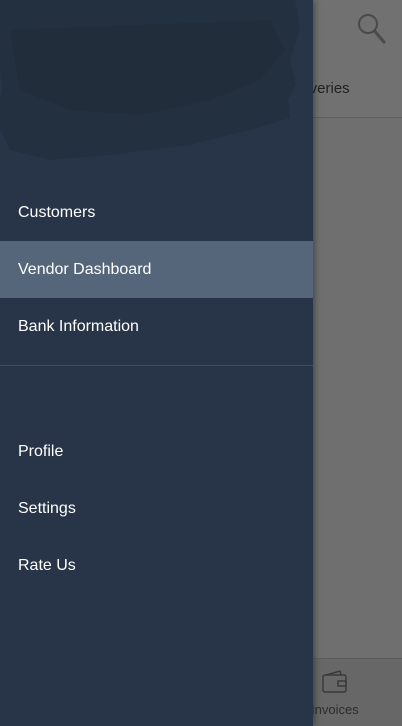 The width and height of the screenshot is (402, 726). Describe the element at coordinates (335, 682) in the screenshot. I see `wallet-icon` at that location.